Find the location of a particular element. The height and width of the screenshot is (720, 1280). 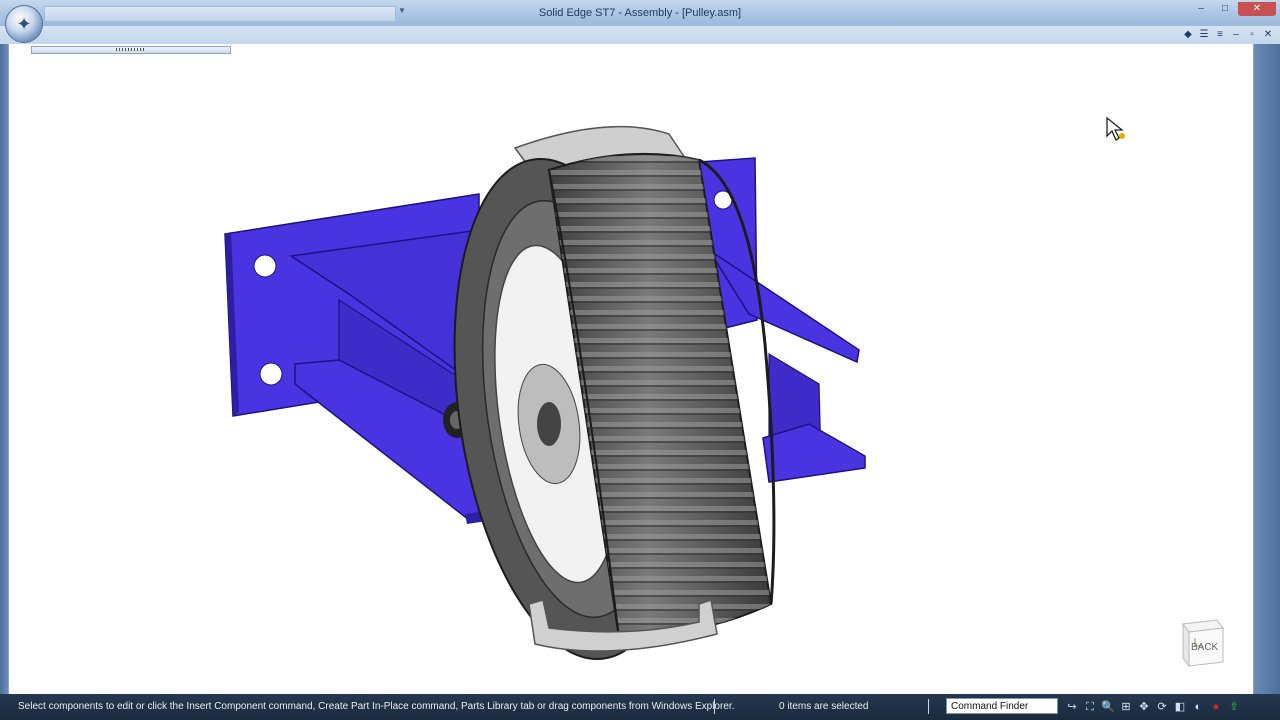

options-icon: ≡ is located at coordinates (1220, 35).